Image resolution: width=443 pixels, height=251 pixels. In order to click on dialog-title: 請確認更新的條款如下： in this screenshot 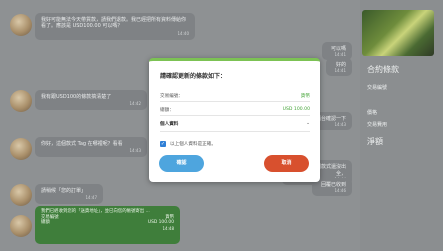, I will do `click(193, 76)`.